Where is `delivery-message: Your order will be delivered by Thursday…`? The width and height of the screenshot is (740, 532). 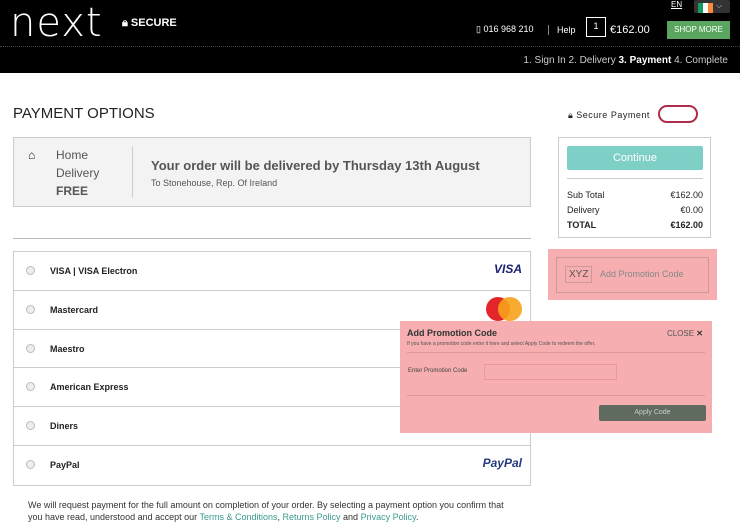
delivery-message: Your order will be delivered by Thursday… is located at coordinates (315, 165).